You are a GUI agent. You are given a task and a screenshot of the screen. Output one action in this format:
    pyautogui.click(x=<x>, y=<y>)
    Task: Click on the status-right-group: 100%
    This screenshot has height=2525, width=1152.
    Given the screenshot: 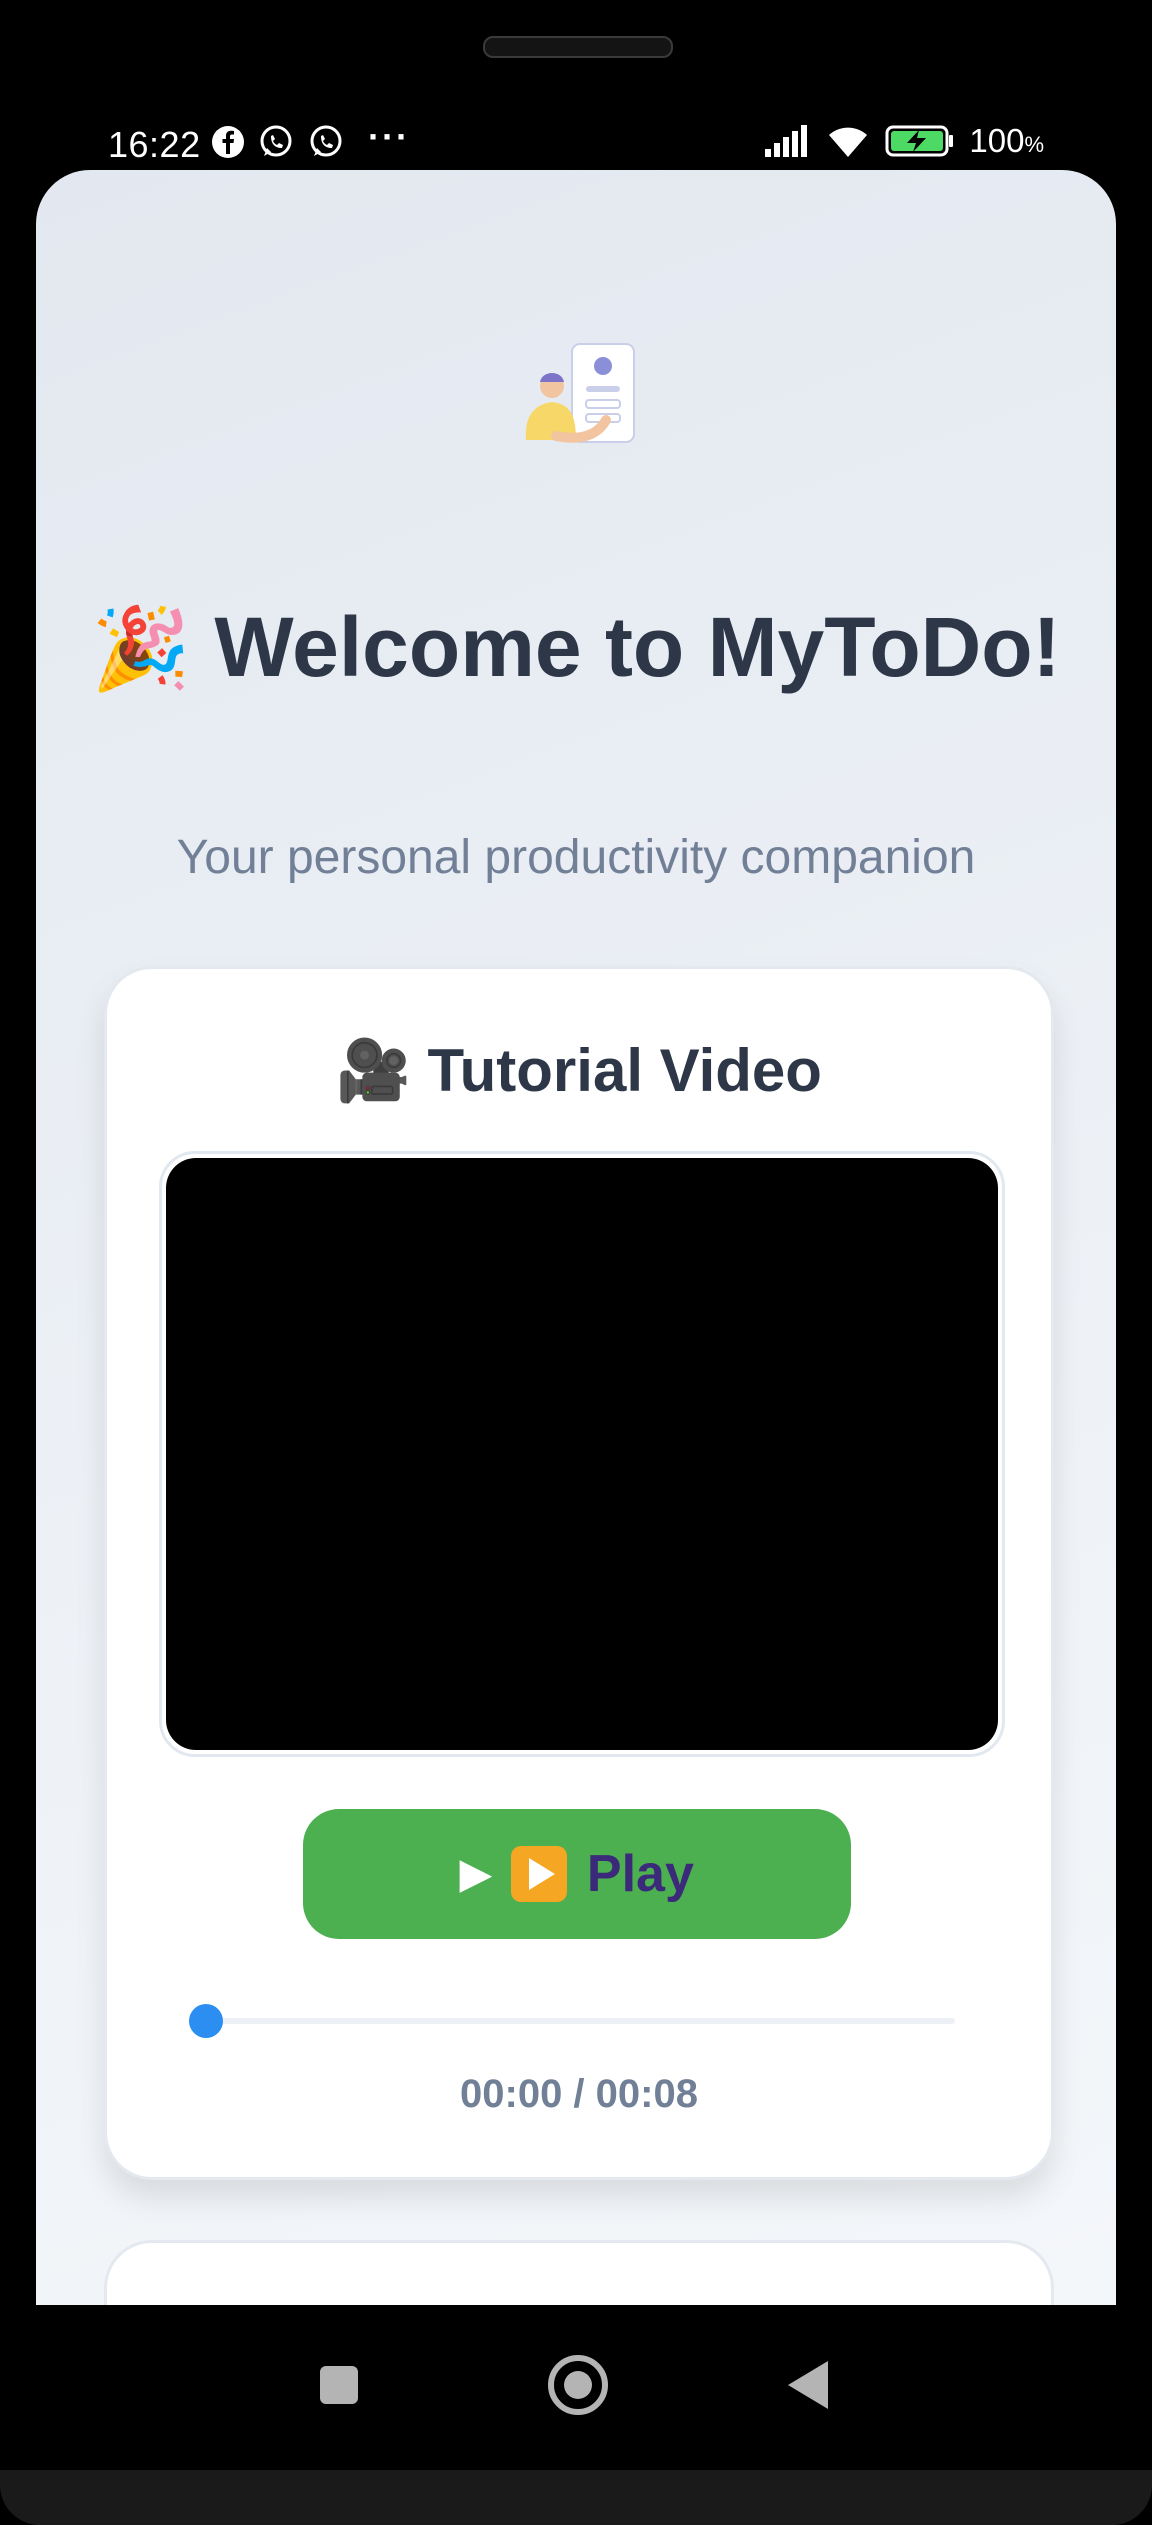 What is the action you would take?
    pyautogui.click(x=903, y=141)
    